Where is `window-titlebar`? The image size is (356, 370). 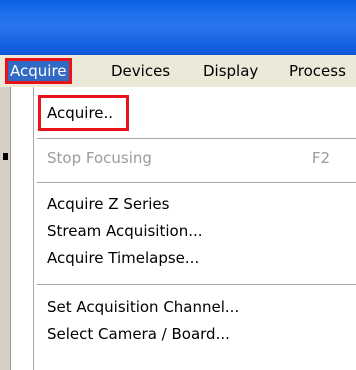 window-titlebar is located at coordinates (178, 27).